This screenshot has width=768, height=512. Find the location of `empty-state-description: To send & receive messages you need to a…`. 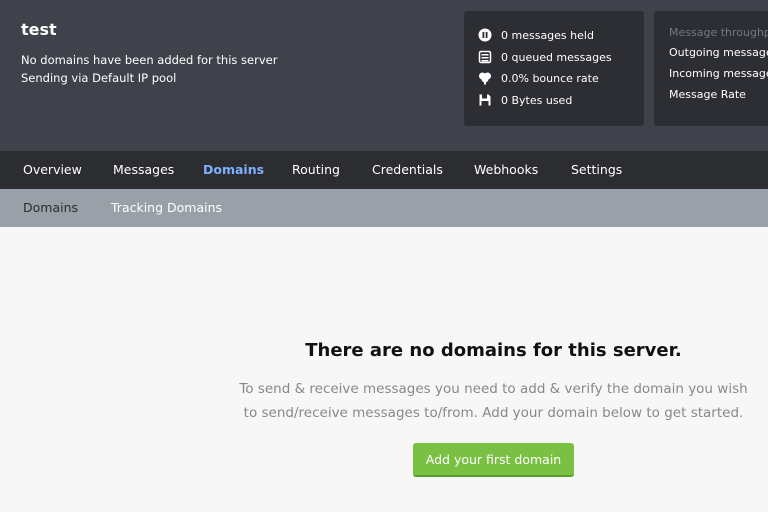

empty-state-description: To send & receive messages you need to a… is located at coordinates (493, 401).